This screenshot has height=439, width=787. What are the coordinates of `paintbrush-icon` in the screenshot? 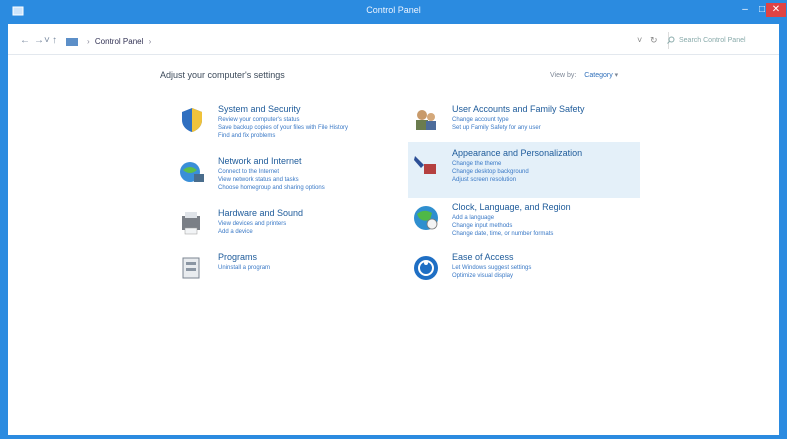 It's located at (425, 165).